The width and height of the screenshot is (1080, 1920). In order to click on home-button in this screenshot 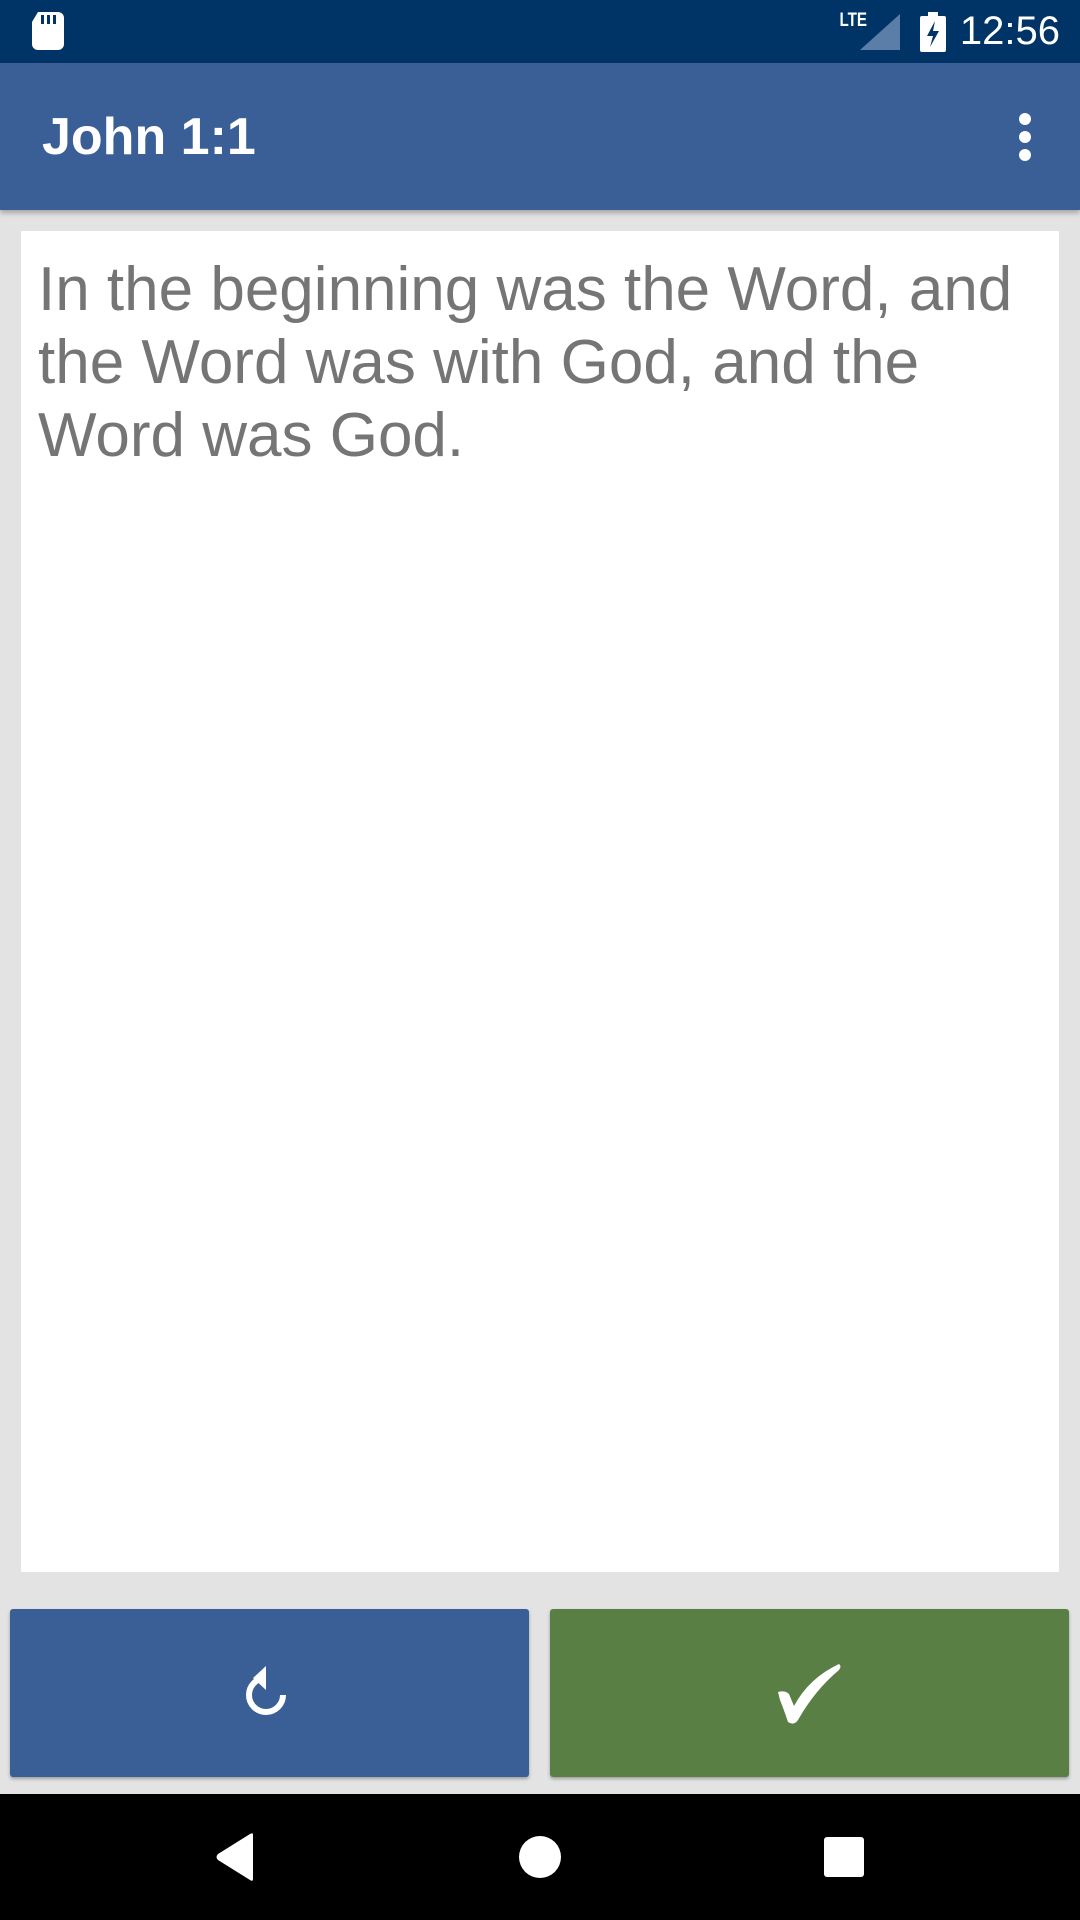, I will do `click(540, 1857)`.